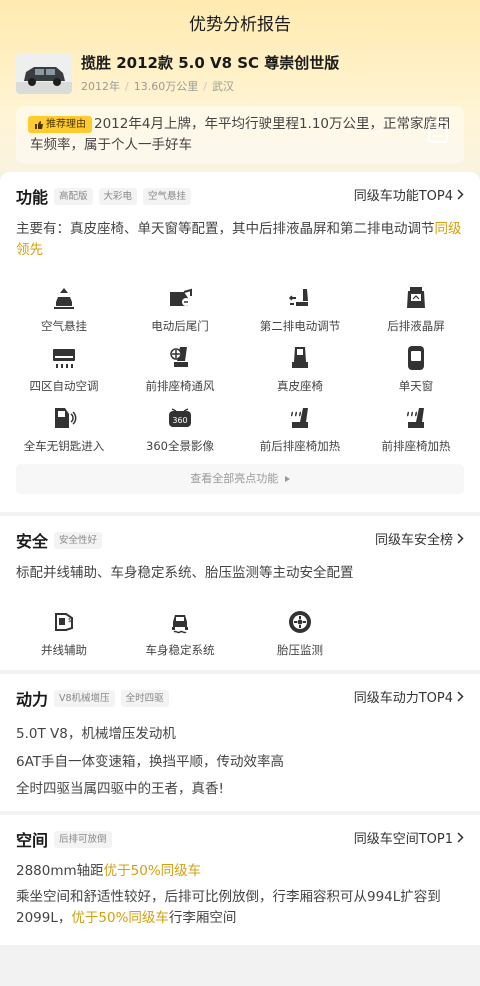  Describe the element at coordinates (66, 418) in the screenshot. I see `keyless-entry-icon` at that location.